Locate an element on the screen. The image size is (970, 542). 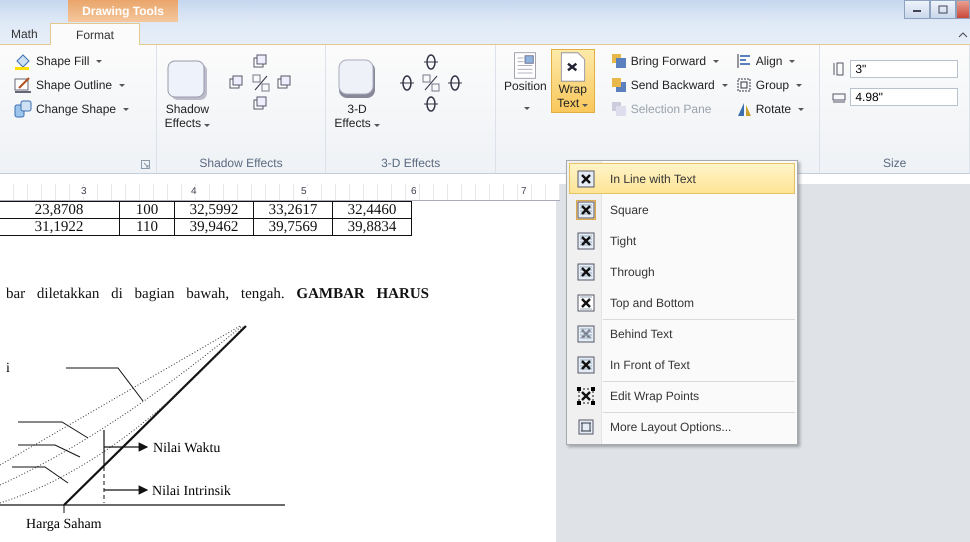
figure-label: Nilai Waktu is located at coordinates (186, 448).